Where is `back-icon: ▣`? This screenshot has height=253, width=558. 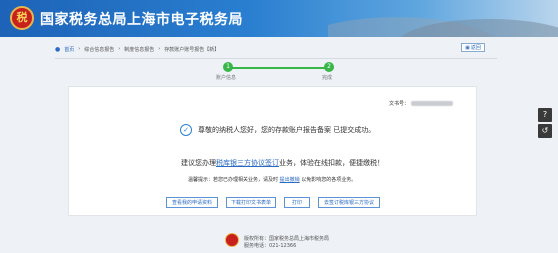
back-icon: ▣ is located at coordinates (467, 47).